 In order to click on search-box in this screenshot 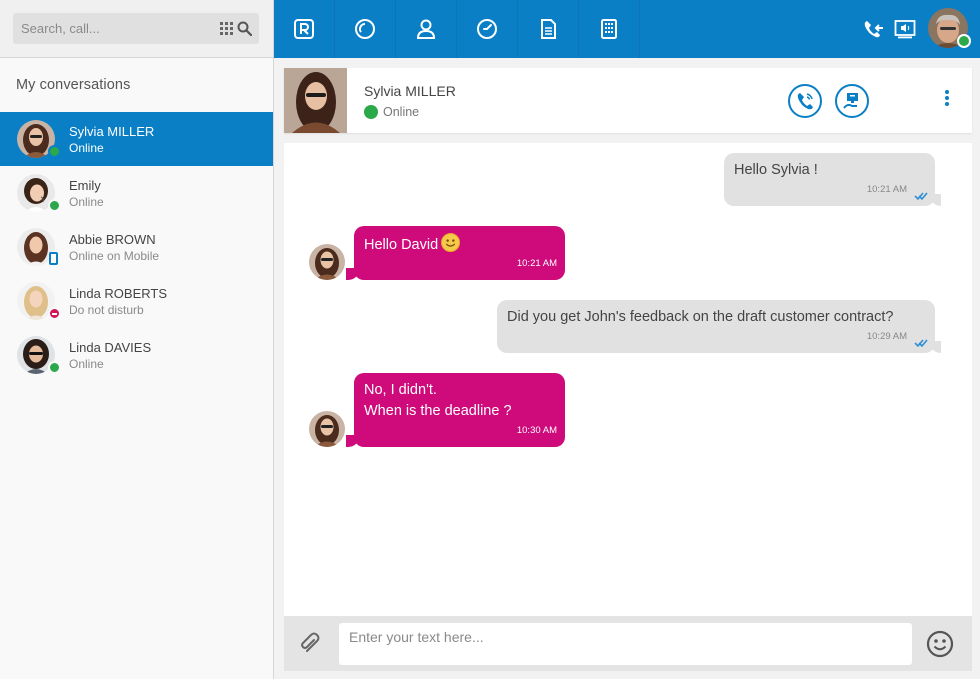, I will do `click(136, 28)`.